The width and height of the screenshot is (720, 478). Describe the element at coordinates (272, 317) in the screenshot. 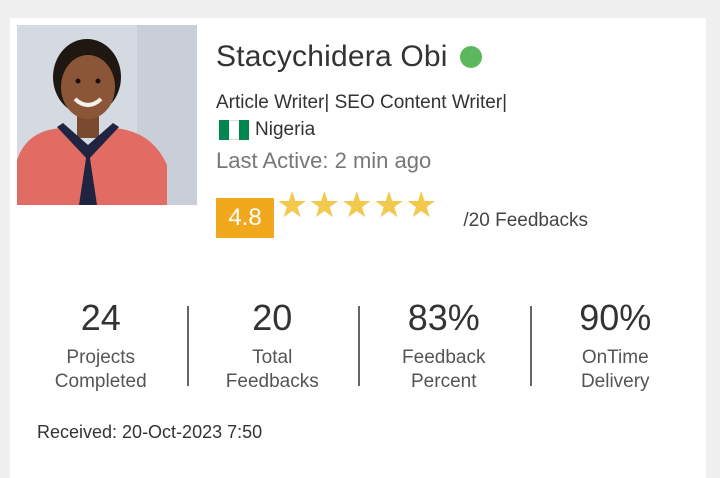

I see `stat-value: 20` at that location.